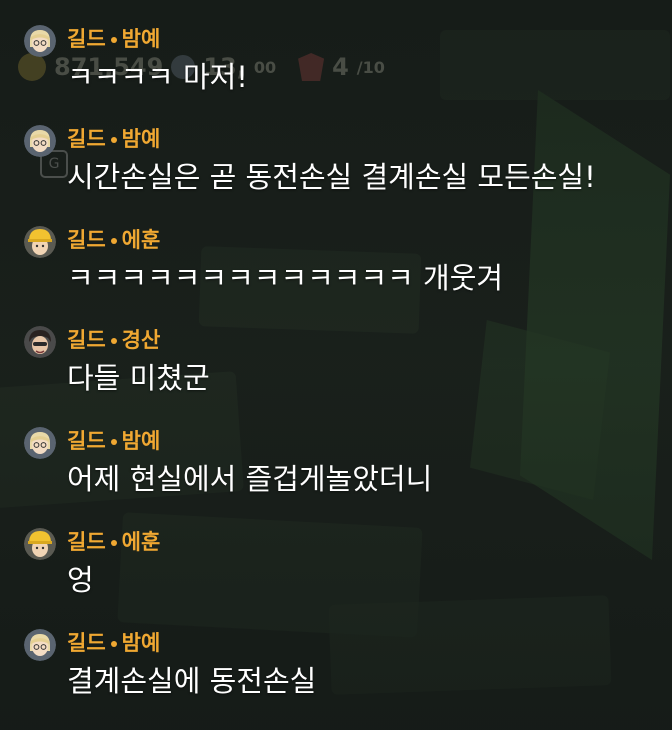 Image resolution: width=672 pixels, height=730 pixels. I want to click on chat-message: 길드 에훈 ㅋㅋㅋㅋㅋㅋㅋㅋㅋㅋㅋㅋㅋ 개웃겨, so click(344, 272).